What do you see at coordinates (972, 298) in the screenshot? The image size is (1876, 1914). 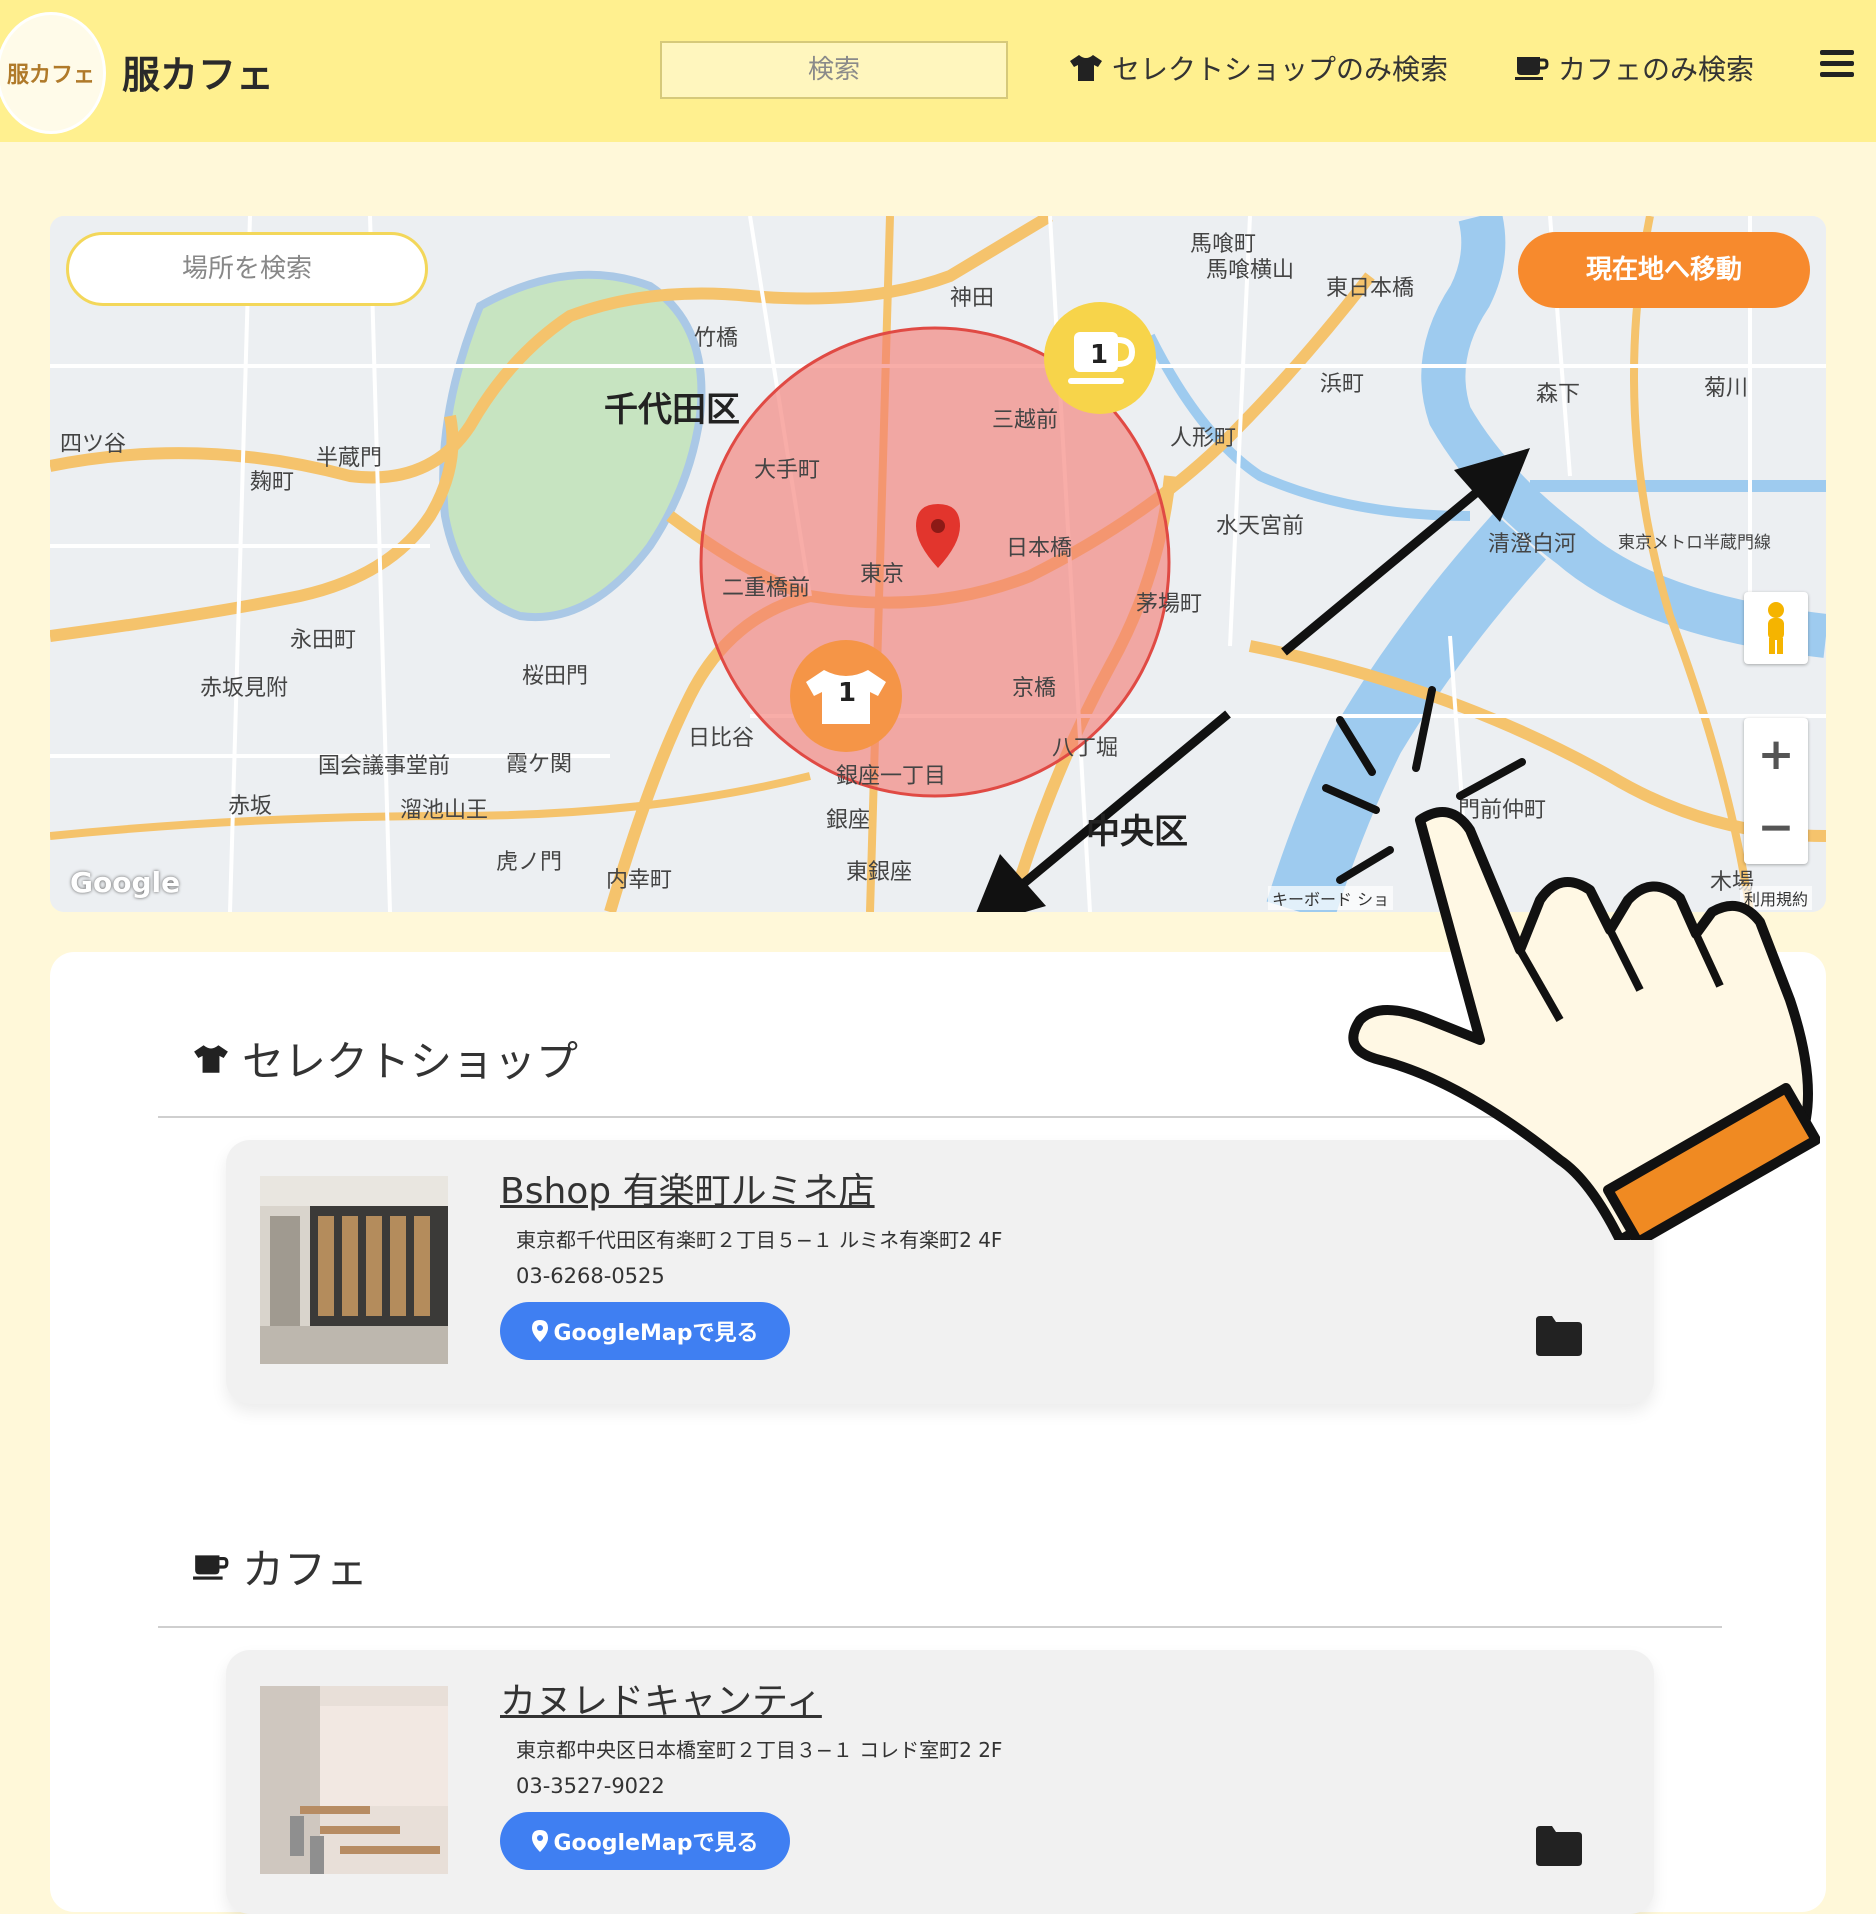 I see `map-label-kanda: 神田` at bounding box center [972, 298].